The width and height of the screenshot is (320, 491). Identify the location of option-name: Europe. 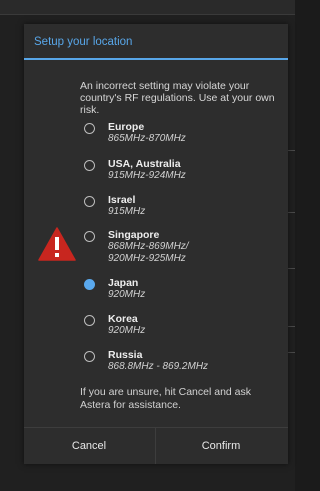
(126, 127).